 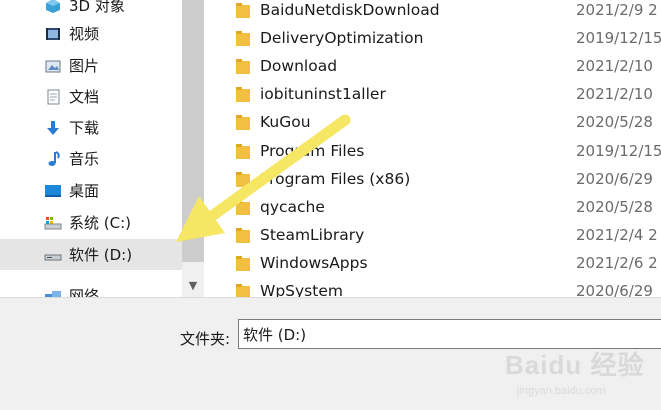 I want to click on watermark-url: jingyan.baidu.com, so click(x=561, y=391).